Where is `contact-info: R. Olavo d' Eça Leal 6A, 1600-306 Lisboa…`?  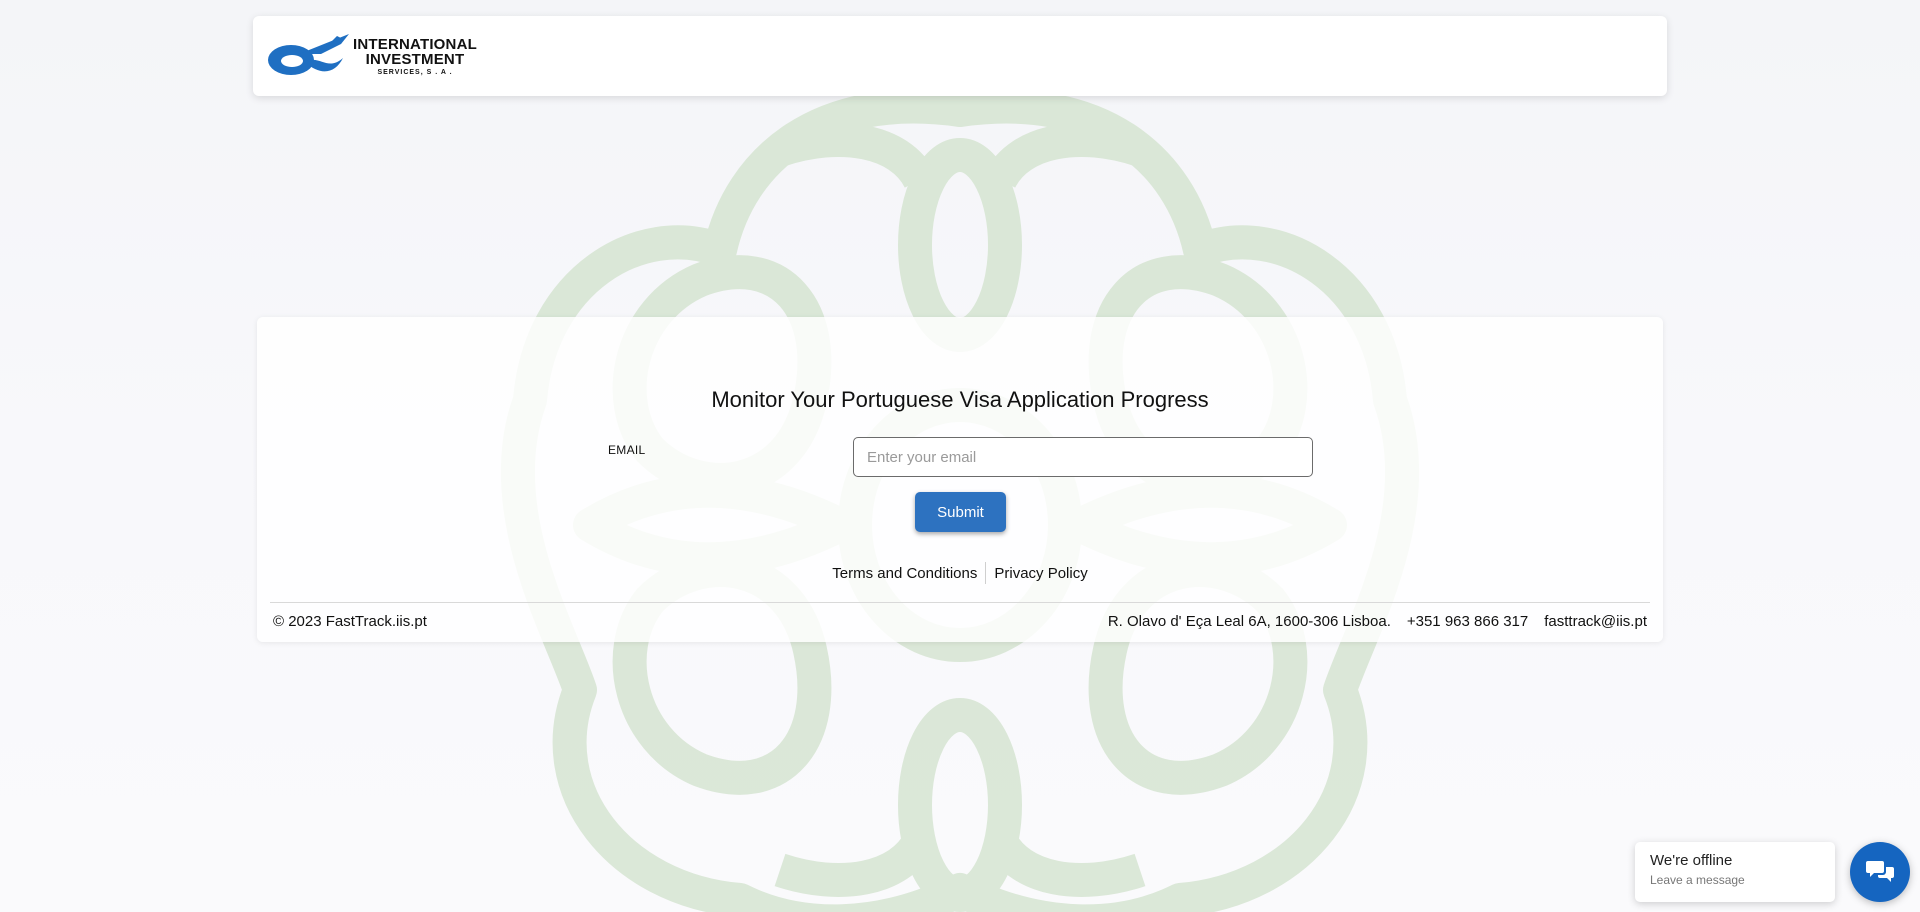
contact-info: R. Olavo d' Eça Leal 6A, 1600-306 Lisboa… is located at coordinates (1377, 621).